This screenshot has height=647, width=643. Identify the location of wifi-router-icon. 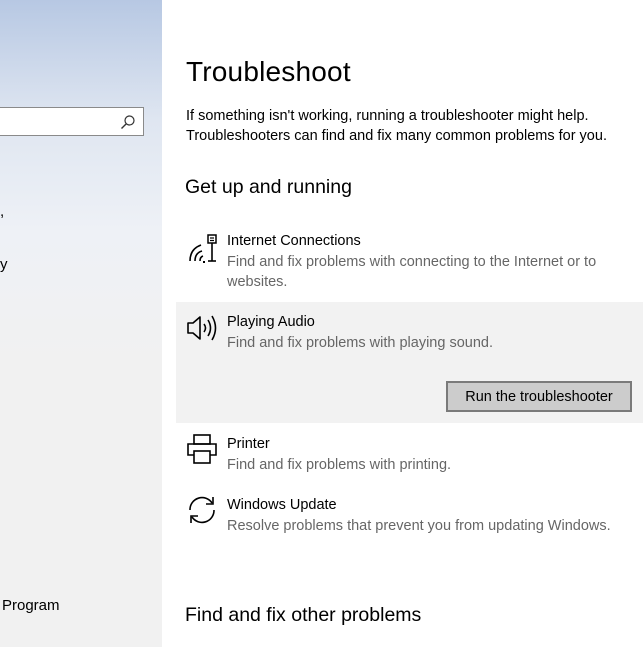
(203, 248).